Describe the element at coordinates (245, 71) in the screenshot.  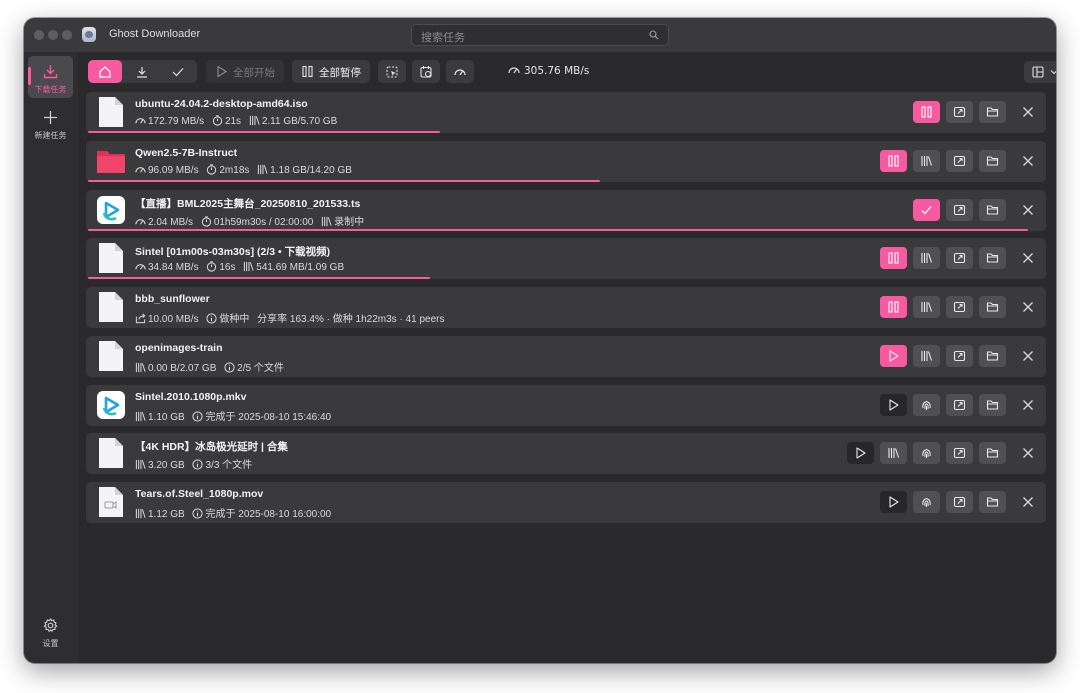
I see `start-all-button: 全部开始` at that location.